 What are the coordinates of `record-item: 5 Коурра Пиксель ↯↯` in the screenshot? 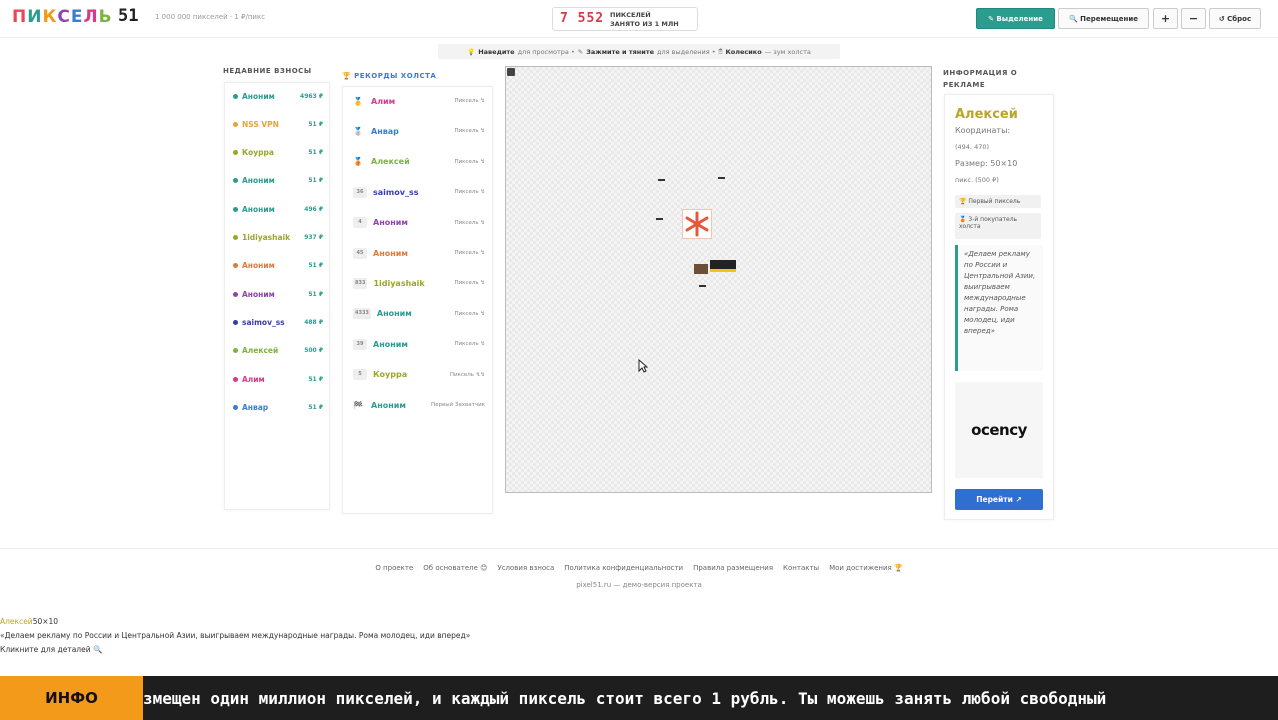 It's located at (419, 375).